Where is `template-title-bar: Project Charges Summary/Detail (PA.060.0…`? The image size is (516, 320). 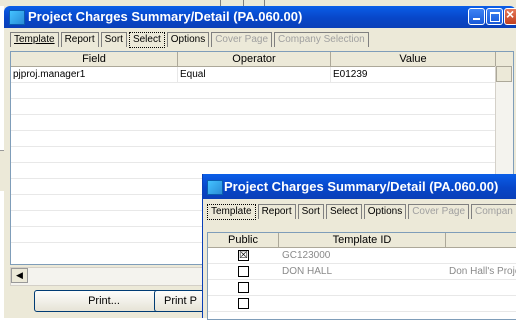 template-title-bar: Project Charges Summary/Detail (PA.060.0… is located at coordinates (359, 186).